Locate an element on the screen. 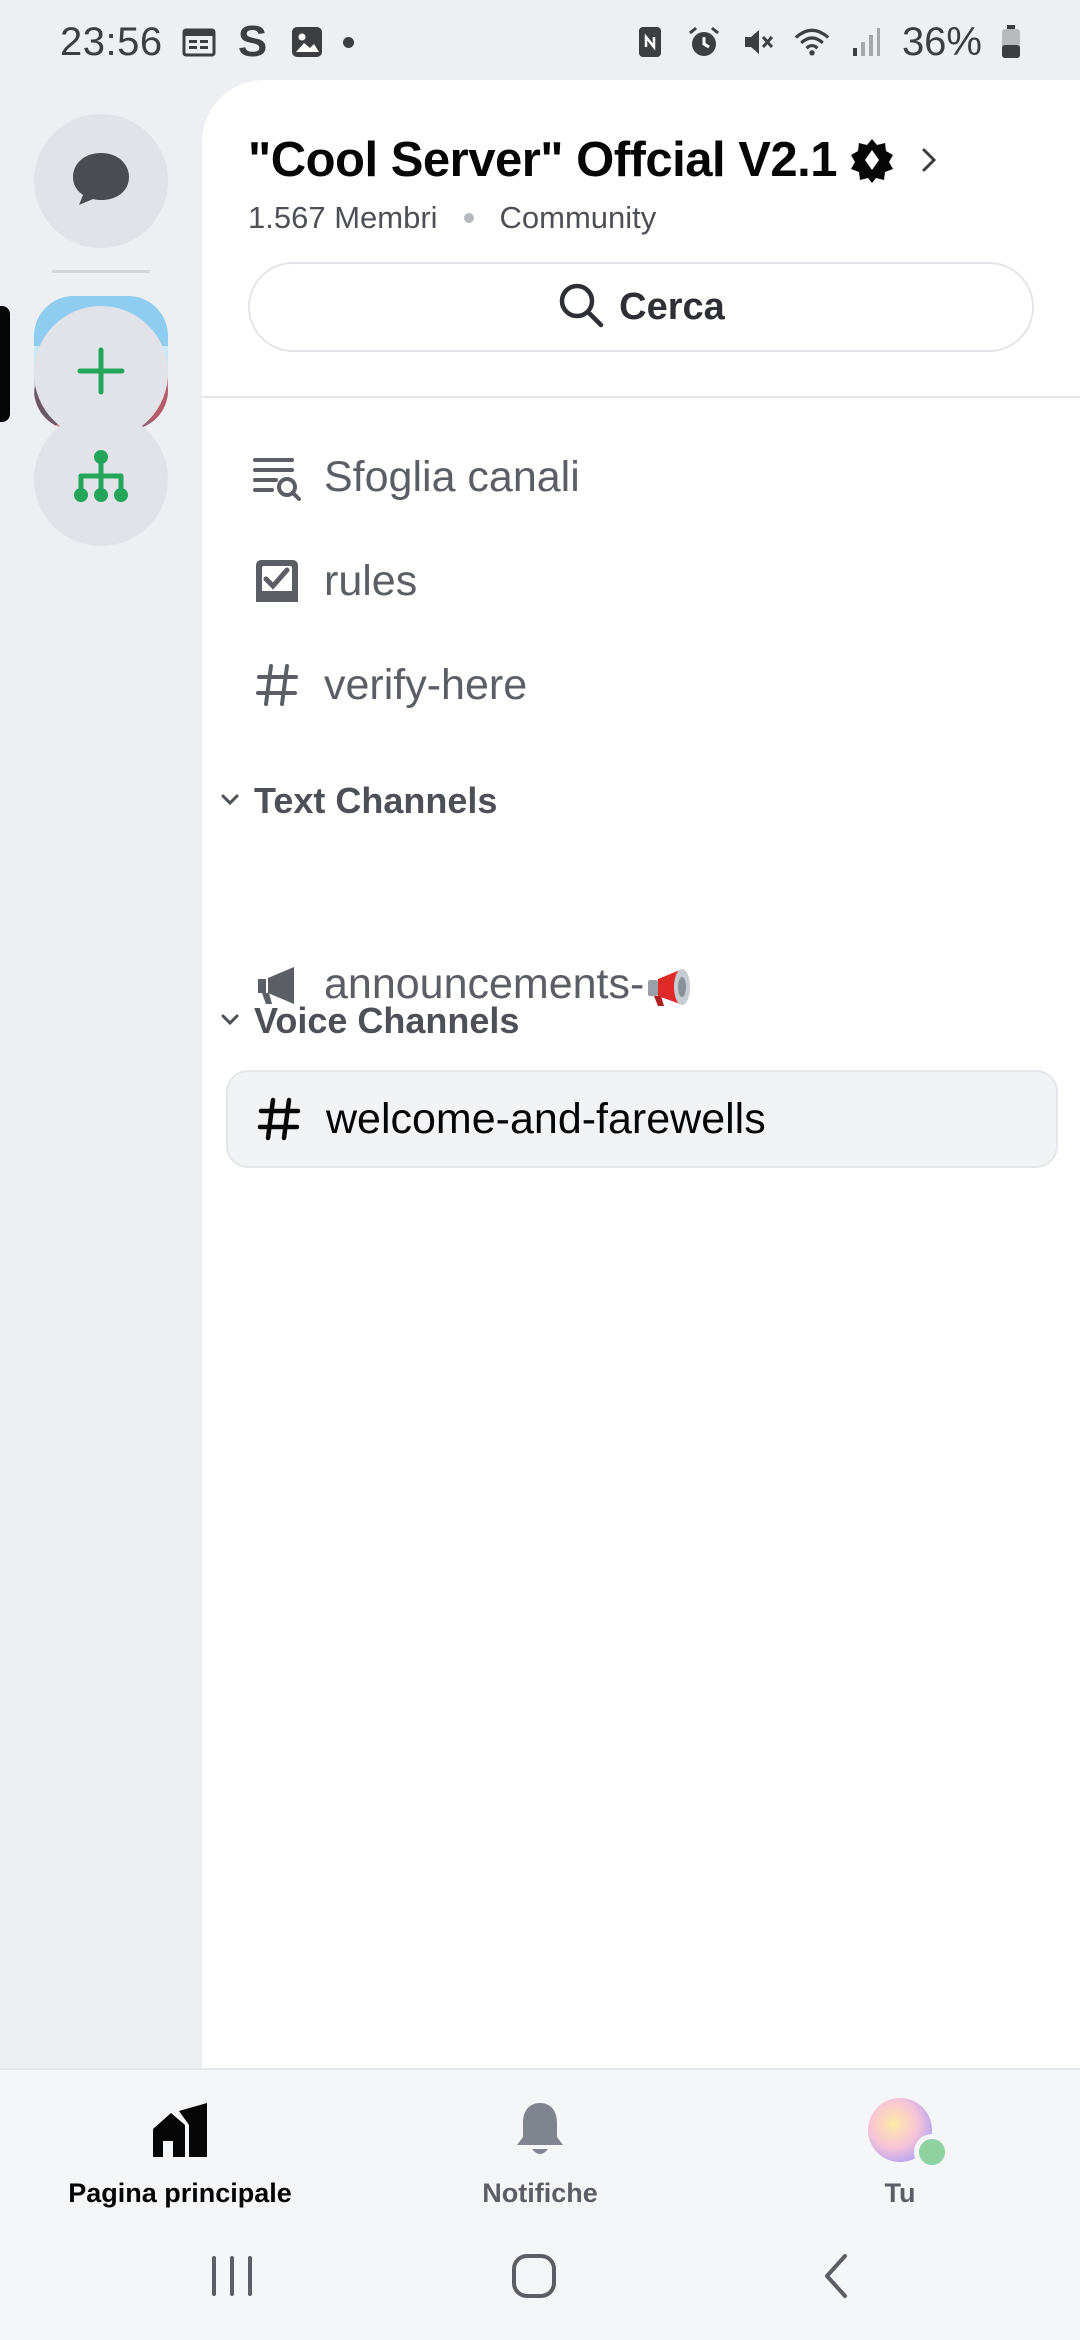  user-avatar is located at coordinates (909, 2134).